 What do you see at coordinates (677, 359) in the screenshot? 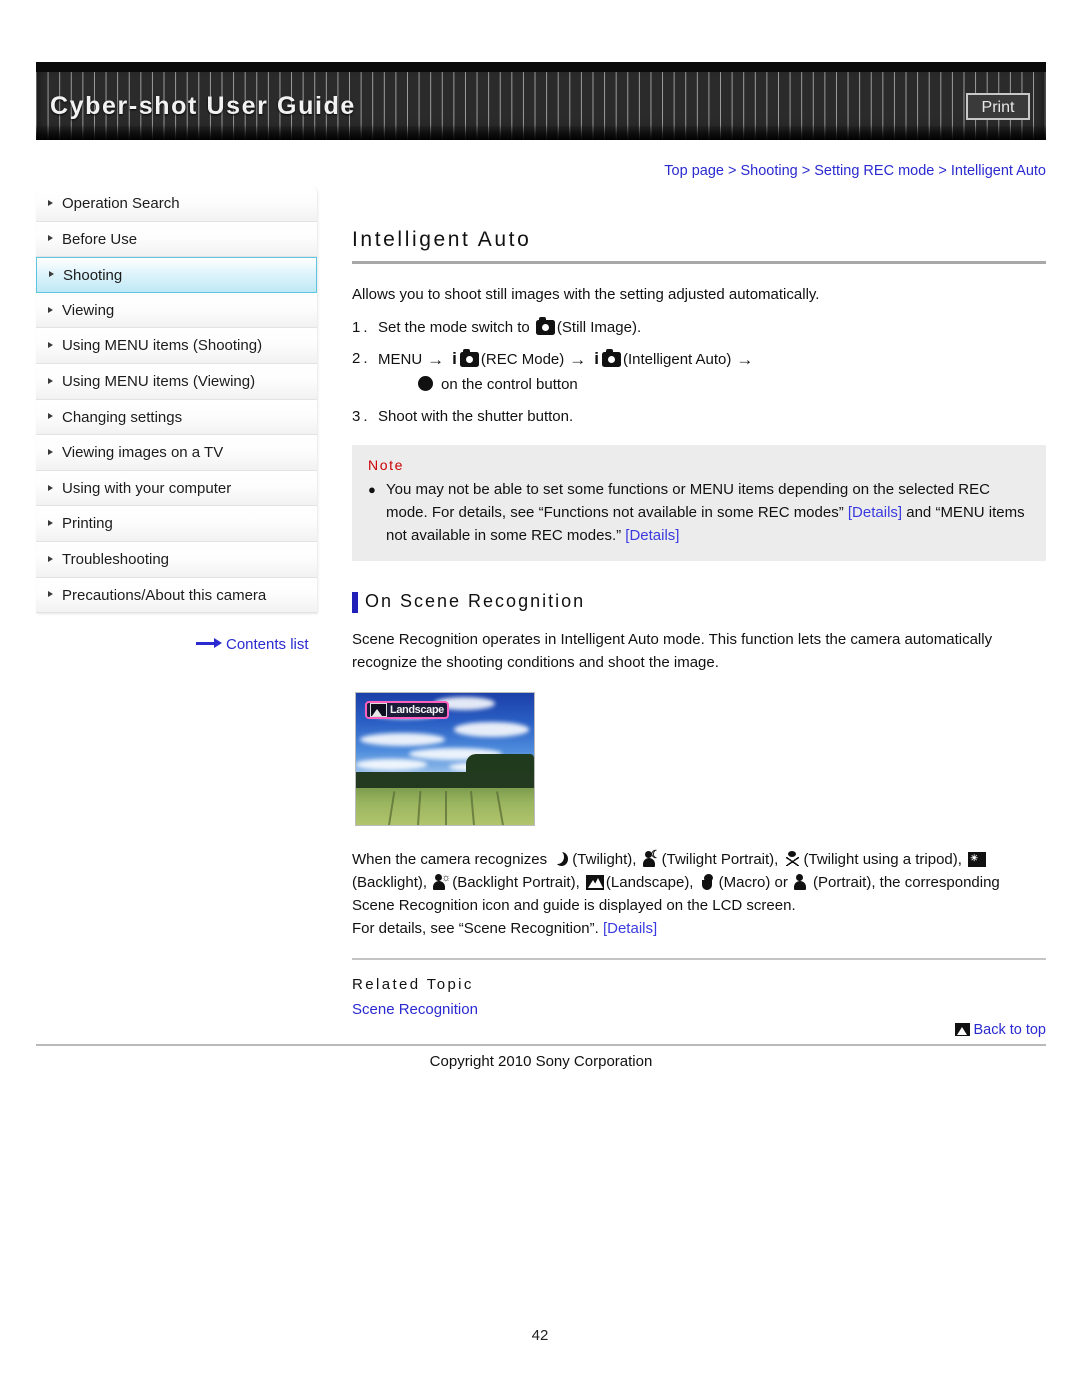
I see `intelligent-auto-label: (Intelligent Auto)` at bounding box center [677, 359].